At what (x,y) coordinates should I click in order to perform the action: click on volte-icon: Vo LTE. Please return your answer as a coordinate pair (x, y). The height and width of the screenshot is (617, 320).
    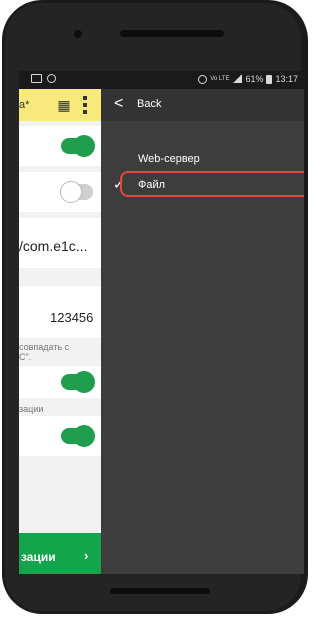
    Looking at the image, I should click on (220, 79).